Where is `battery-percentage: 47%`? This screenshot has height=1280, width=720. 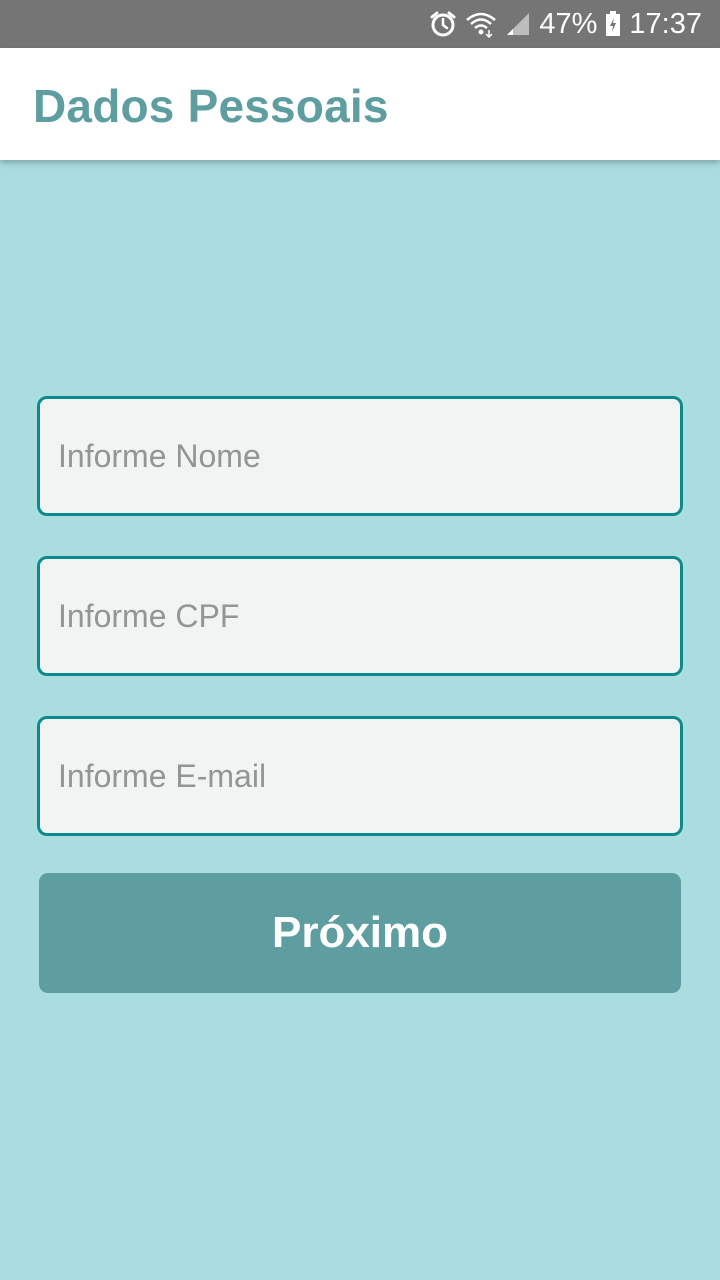 battery-percentage: 47% is located at coordinates (568, 23).